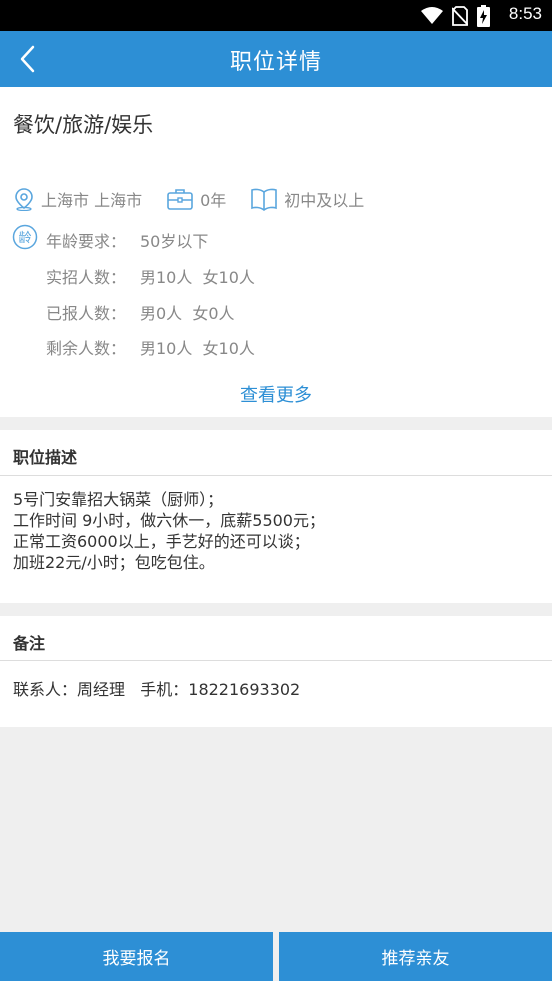 This screenshot has height=981, width=552. What do you see at coordinates (169, 520) in the screenshot?
I see `description-line: 工作时间 9小时，做六休一，底薪5500元；` at bounding box center [169, 520].